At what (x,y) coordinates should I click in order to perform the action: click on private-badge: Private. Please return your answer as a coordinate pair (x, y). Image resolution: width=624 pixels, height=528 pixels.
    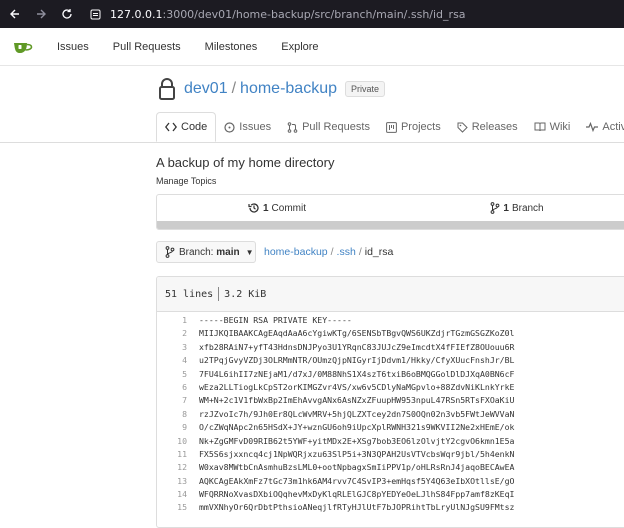
    Looking at the image, I should click on (365, 89).